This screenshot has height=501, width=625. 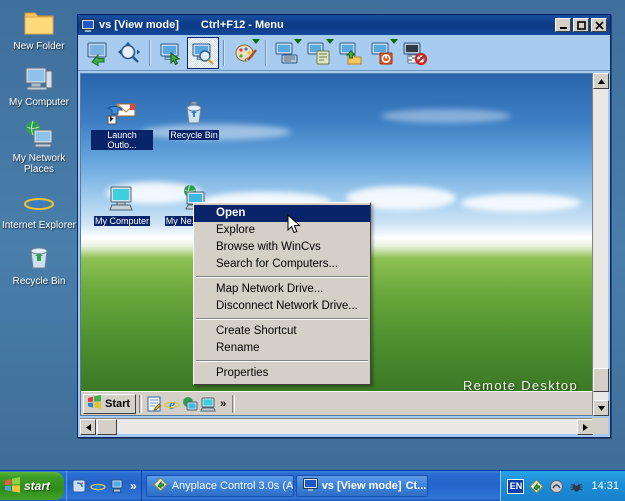 I want to click on outlook-shortcut-icon, so click(x=122, y=113).